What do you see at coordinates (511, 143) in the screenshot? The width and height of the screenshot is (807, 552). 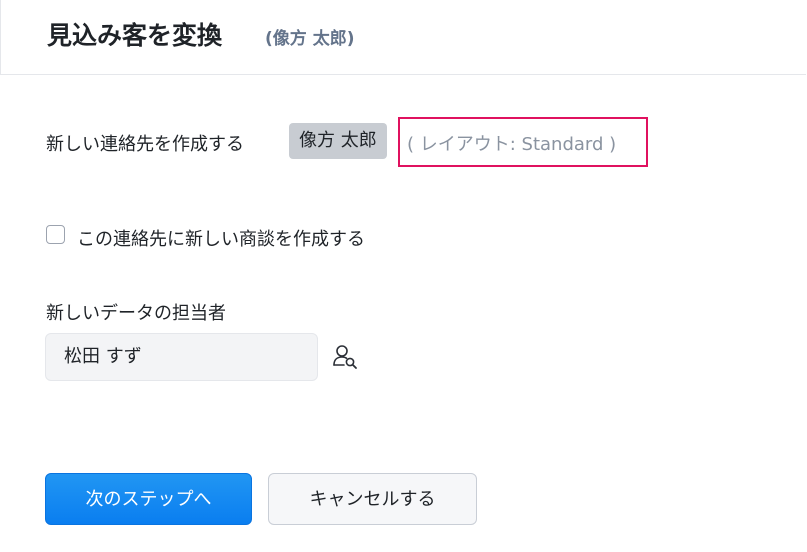 I see `layout-link: ( レイアウト: Standard )` at bounding box center [511, 143].